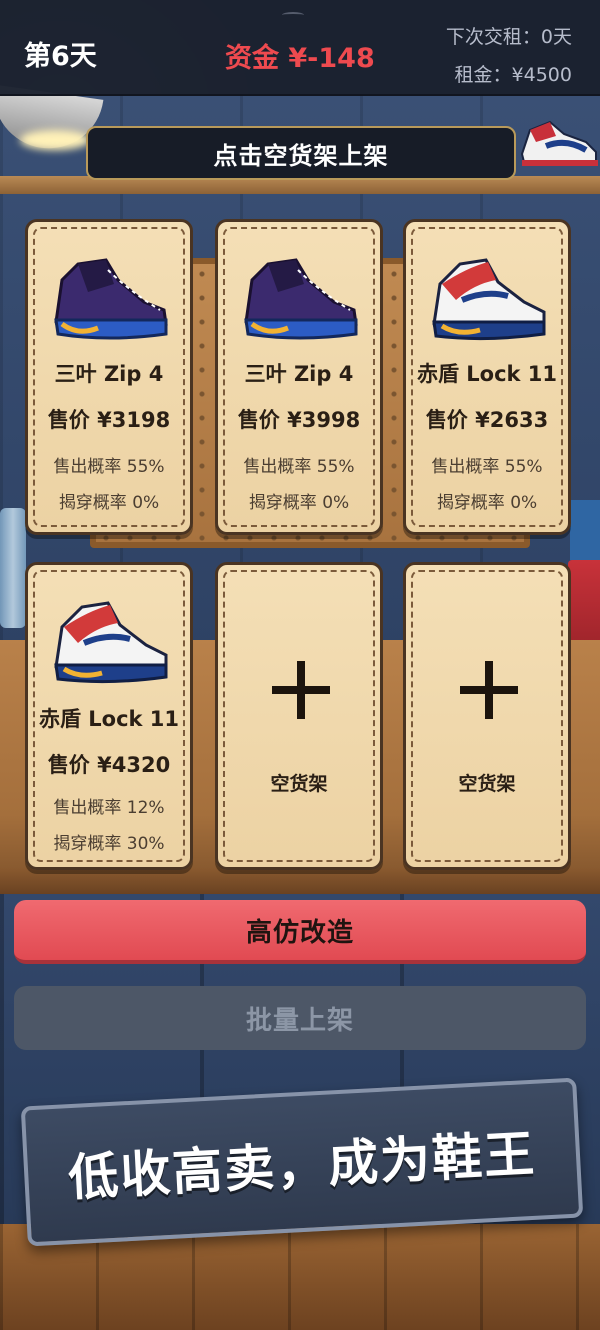 The width and height of the screenshot is (600, 1330). Describe the element at coordinates (300, 881) in the screenshot. I see `counter-edge` at that location.